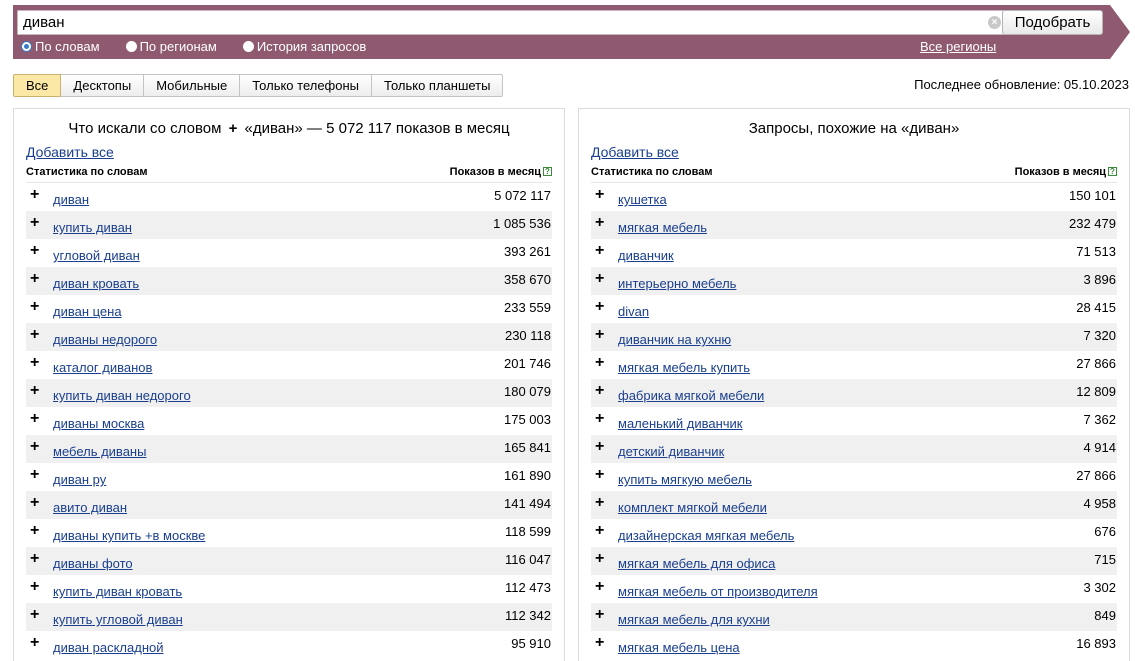  I want to click on keyword-link: мебель диваны, so click(99, 451).